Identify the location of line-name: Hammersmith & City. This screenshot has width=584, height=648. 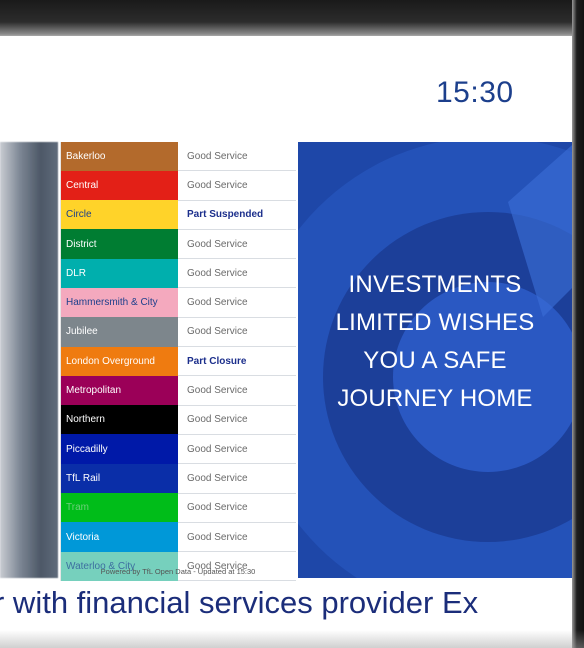
(119, 302).